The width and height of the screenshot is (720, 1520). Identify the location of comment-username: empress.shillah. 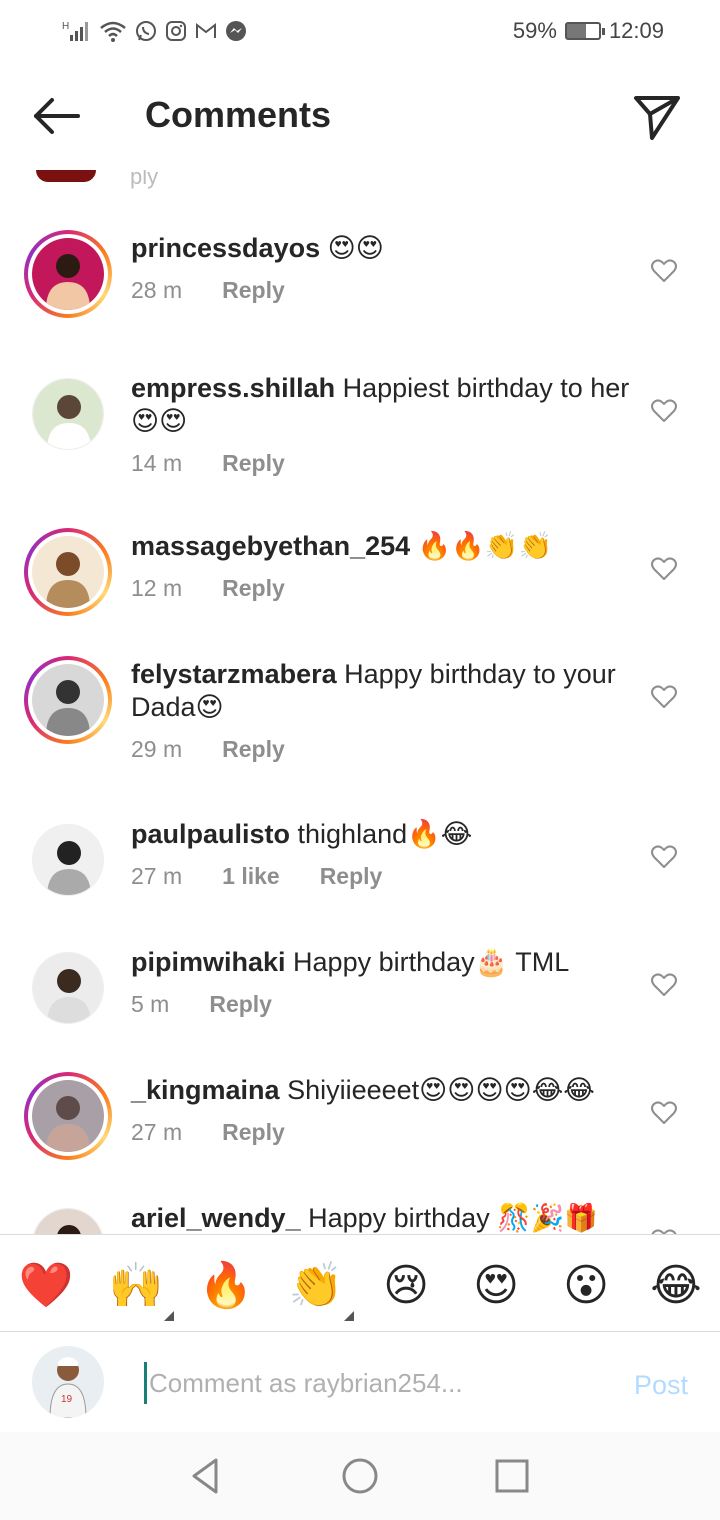
(233, 388).